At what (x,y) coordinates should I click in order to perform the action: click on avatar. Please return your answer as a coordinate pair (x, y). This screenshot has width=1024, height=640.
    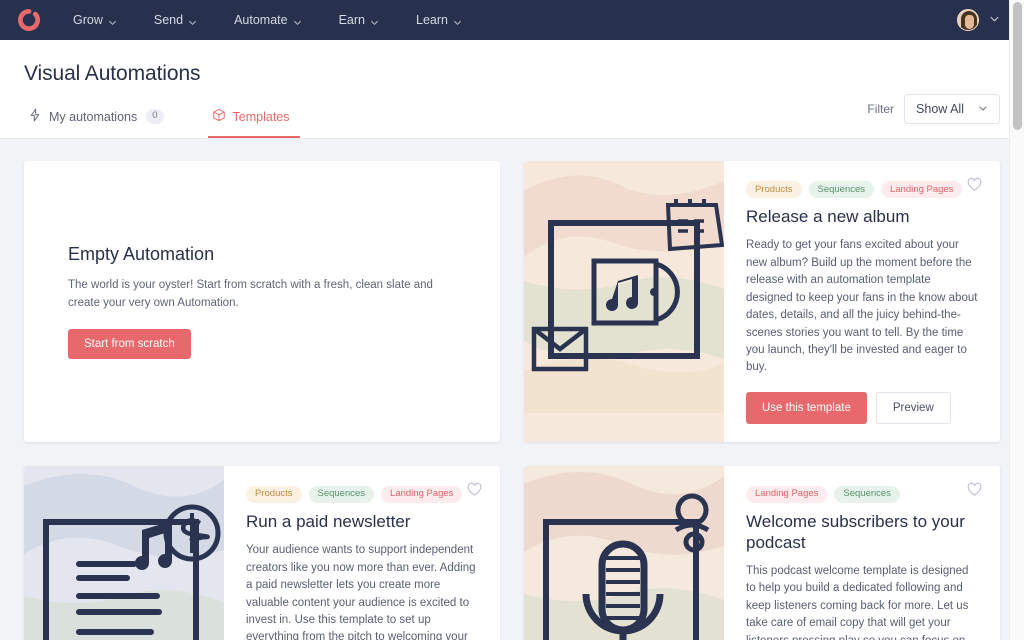
    Looking at the image, I should click on (968, 20).